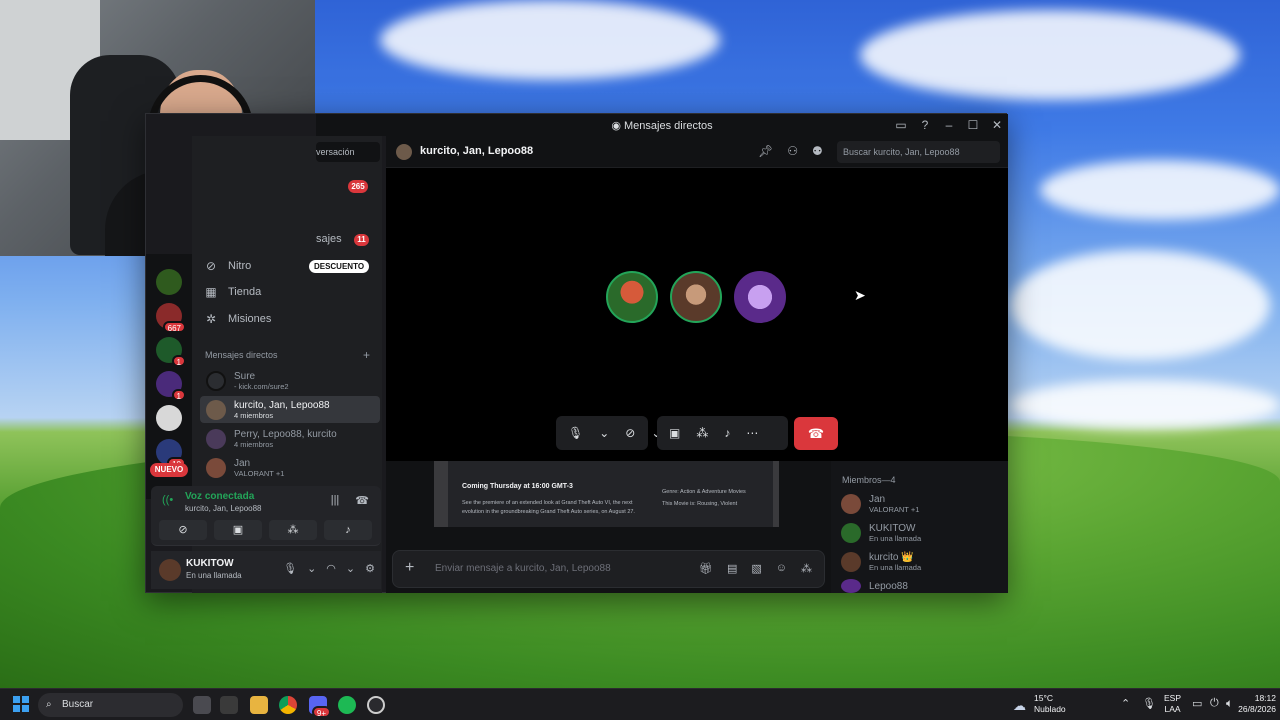 The image size is (1280, 720). I want to click on noise-suppression-icon: |||, so click(335, 500).